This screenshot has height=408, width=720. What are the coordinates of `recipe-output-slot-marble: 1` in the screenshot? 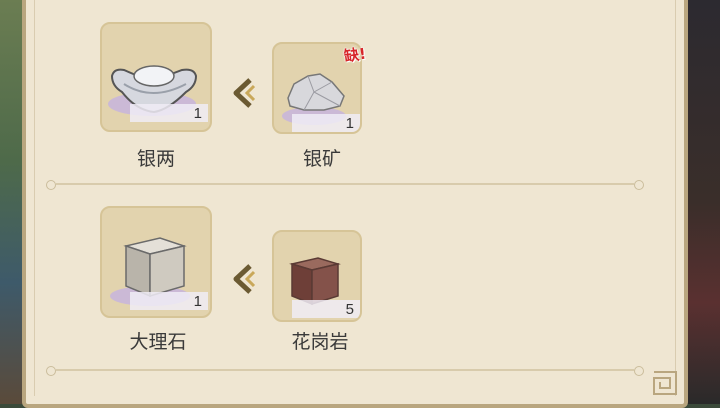 It's located at (156, 262).